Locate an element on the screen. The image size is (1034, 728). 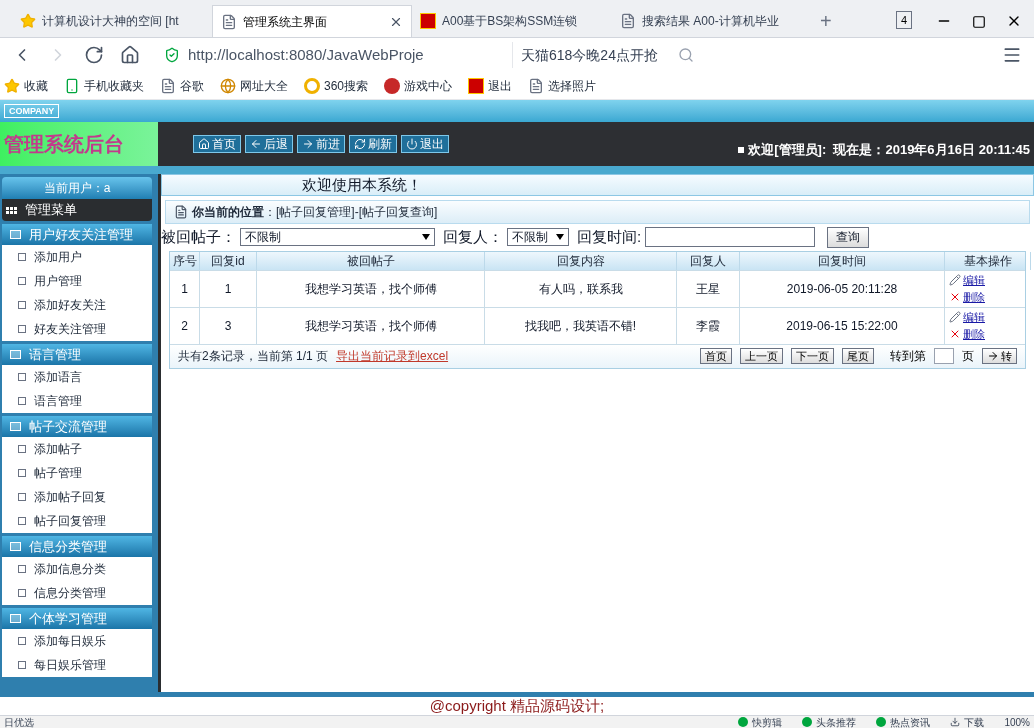
status-item: 热点资讯 is located at coordinates (903, 722).